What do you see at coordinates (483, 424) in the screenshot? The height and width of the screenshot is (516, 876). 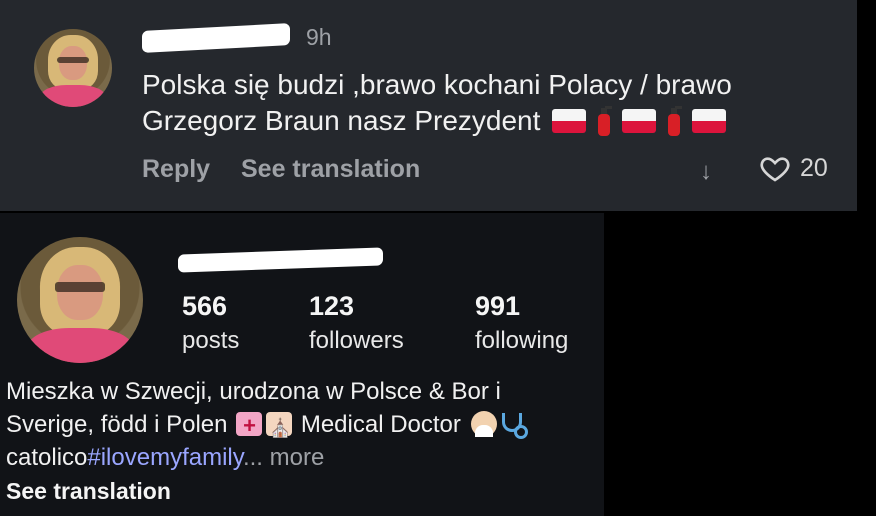 I see `doctor-icon` at bounding box center [483, 424].